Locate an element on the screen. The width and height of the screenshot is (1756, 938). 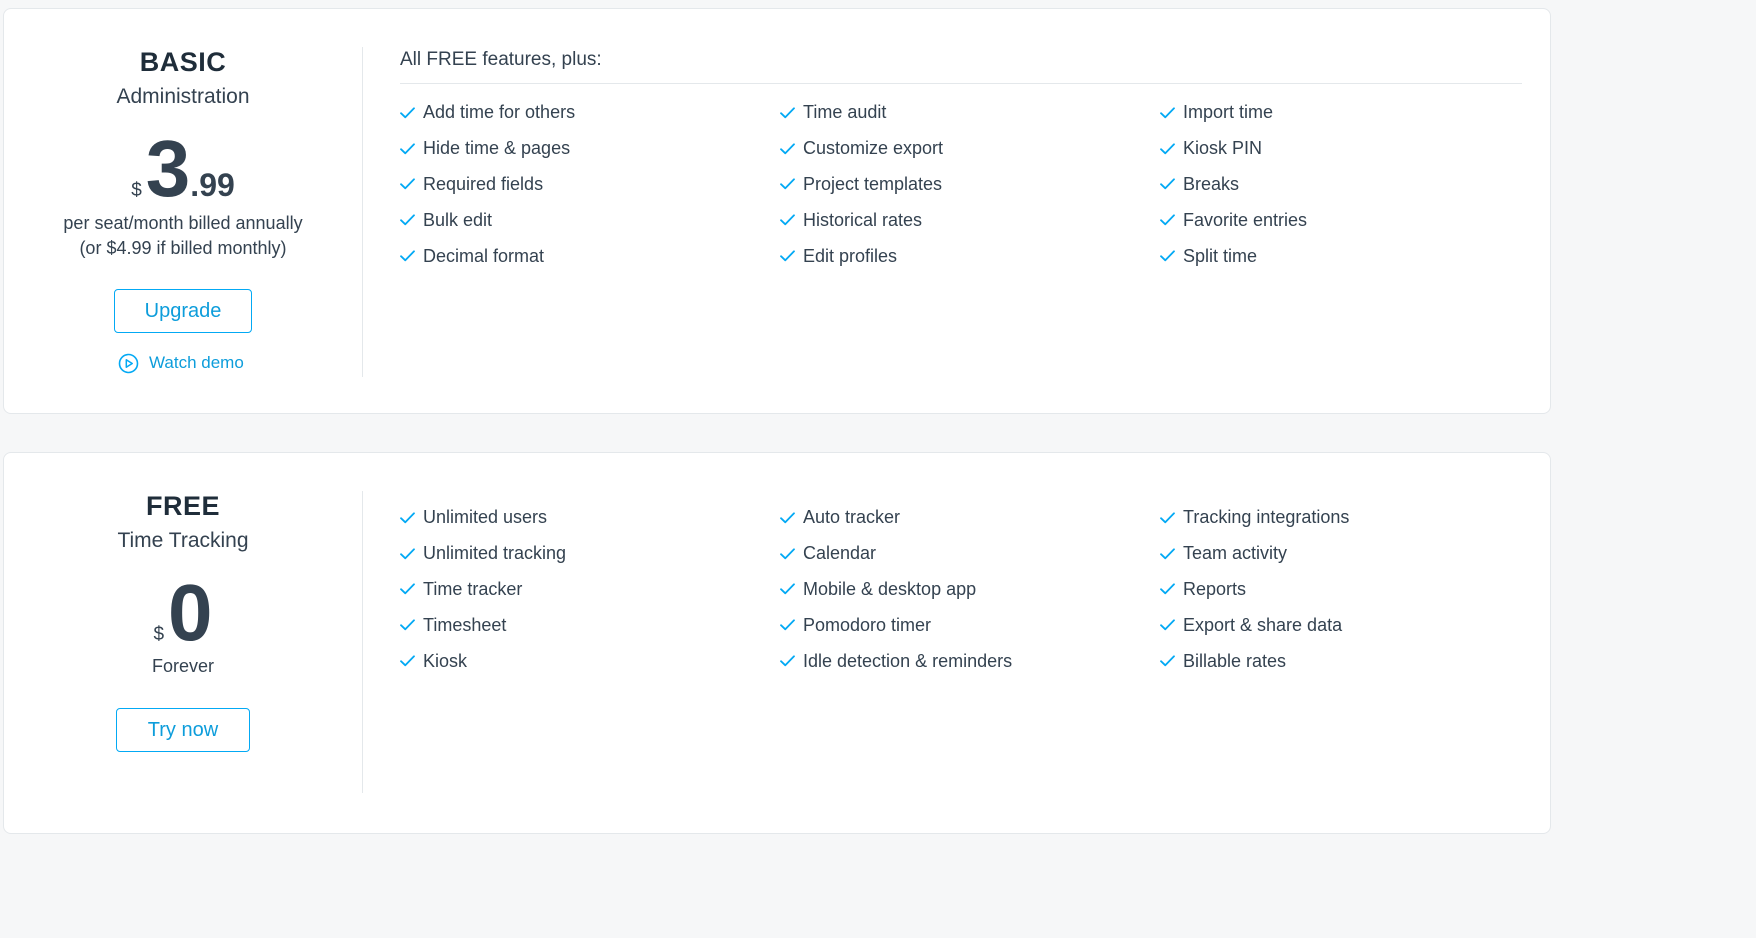
feature-label: Split time is located at coordinates (1220, 255).